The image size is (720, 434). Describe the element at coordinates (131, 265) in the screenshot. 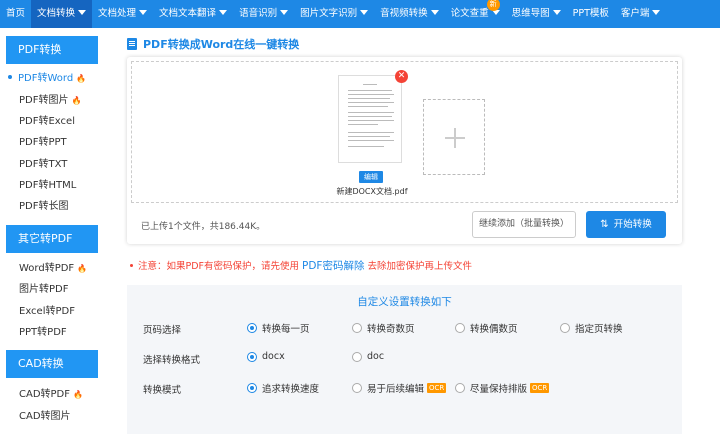

I see `notice-dot` at that location.